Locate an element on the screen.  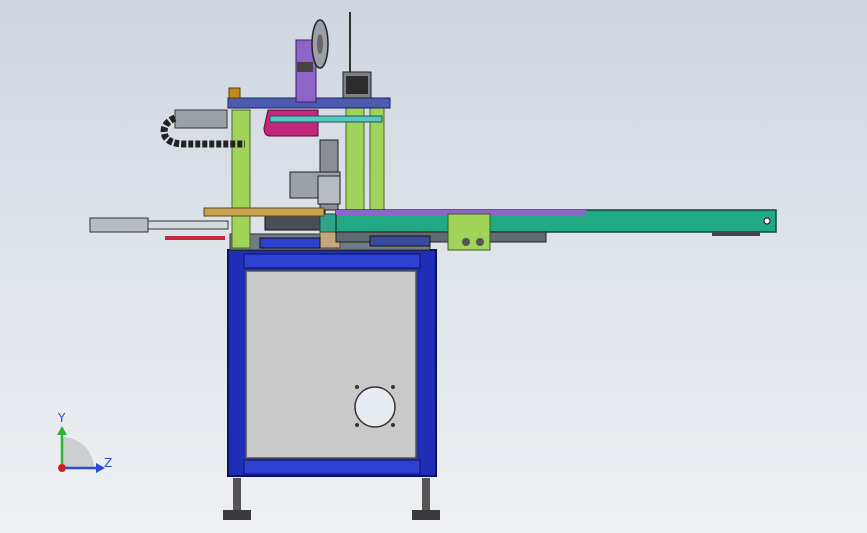
cable-port-hole is located at coordinates (375, 407).